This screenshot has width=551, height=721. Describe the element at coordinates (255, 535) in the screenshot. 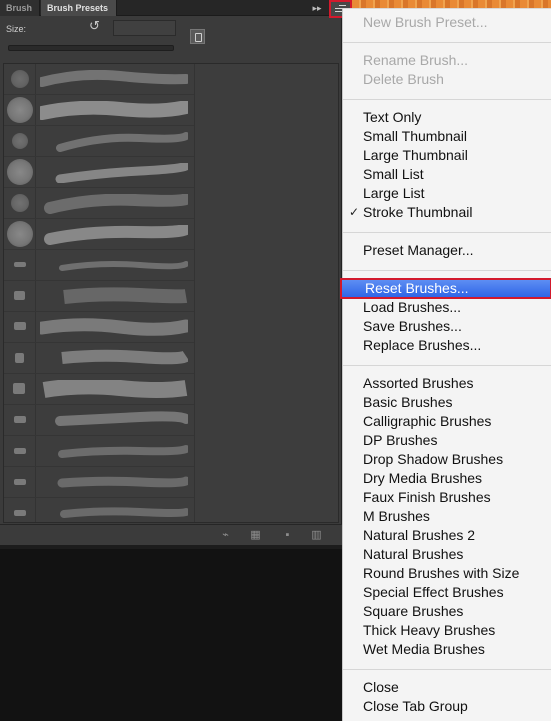

I see `grid-icon: ▦` at that location.